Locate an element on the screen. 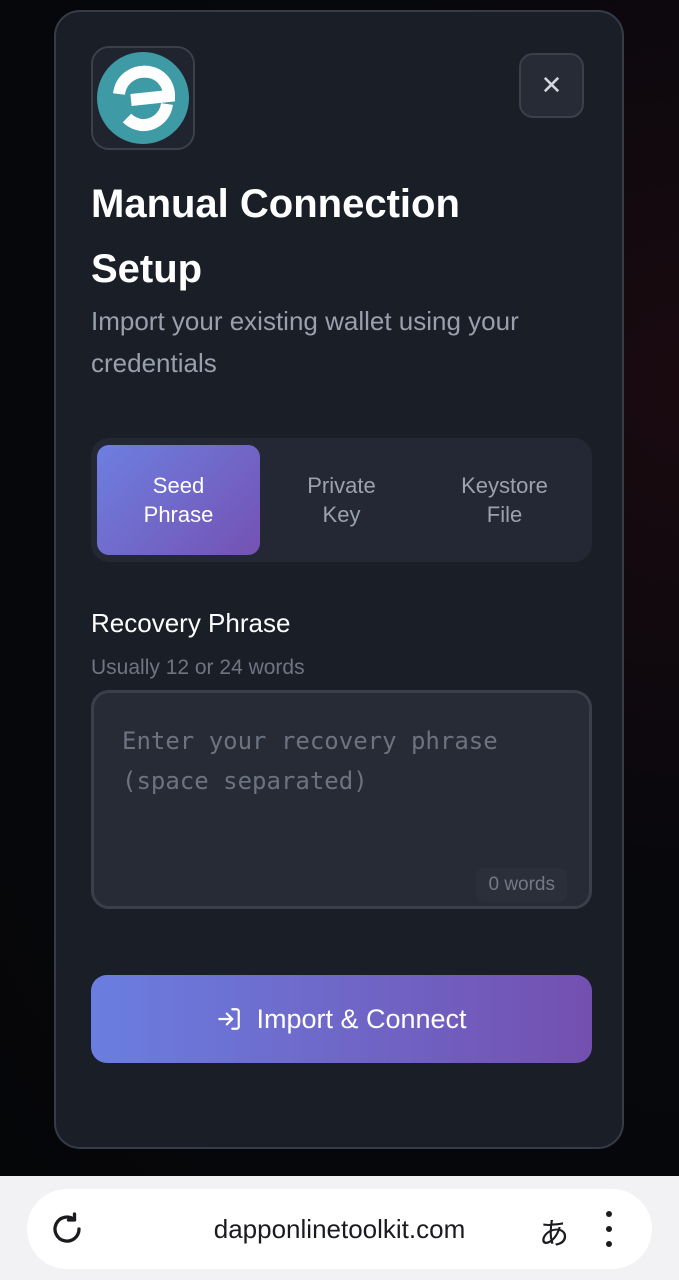 This screenshot has height=1280, width=679. browser-address-bar: dapponlinetoolkit.com あ is located at coordinates (339, 1228).